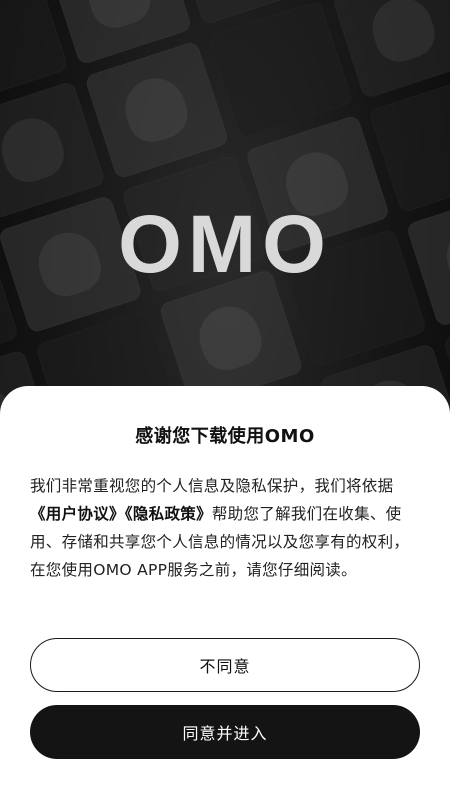 The height and width of the screenshot is (800, 450). I want to click on omo-logo: OMO, so click(225, 245).